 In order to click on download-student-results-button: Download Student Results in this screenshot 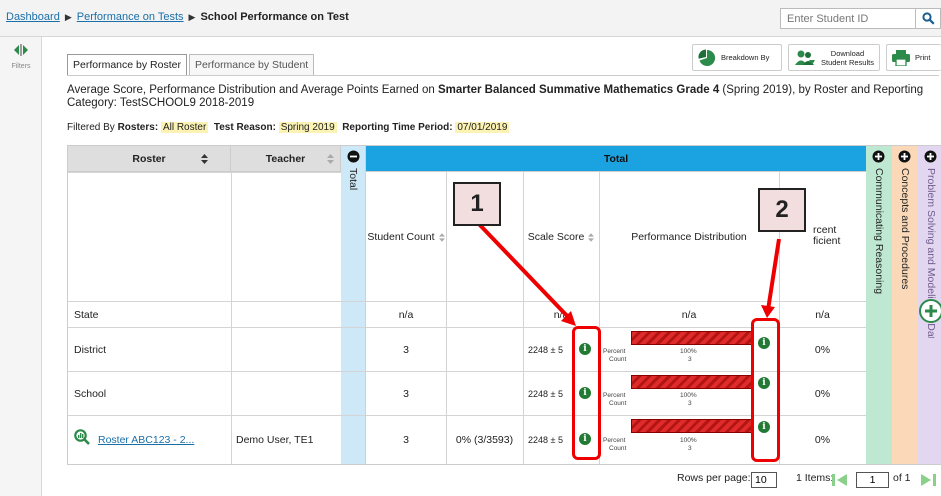, I will do `click(834, 57)`.